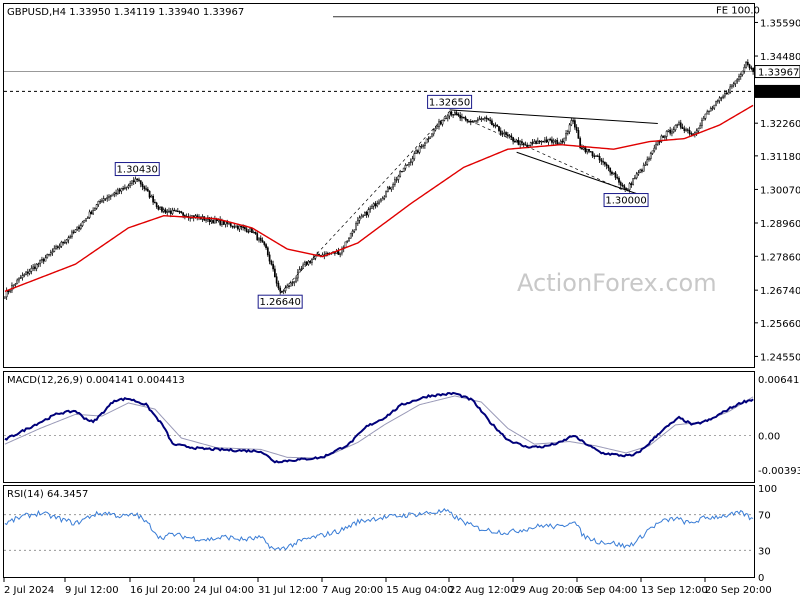  Describe the element at coordinates (224, 590) in the screenshot. I see `x-tick-label: 24 Jul 04:00` at that location.